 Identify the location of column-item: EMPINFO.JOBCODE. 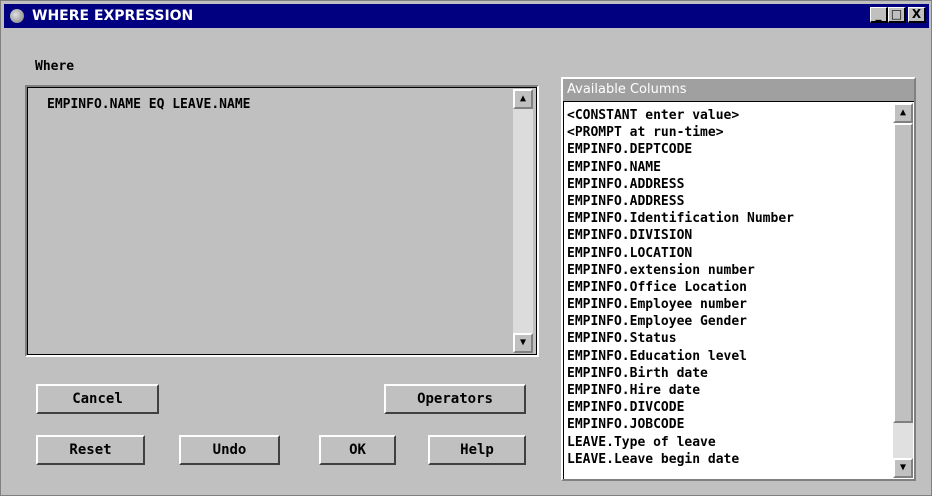
(680, 424).